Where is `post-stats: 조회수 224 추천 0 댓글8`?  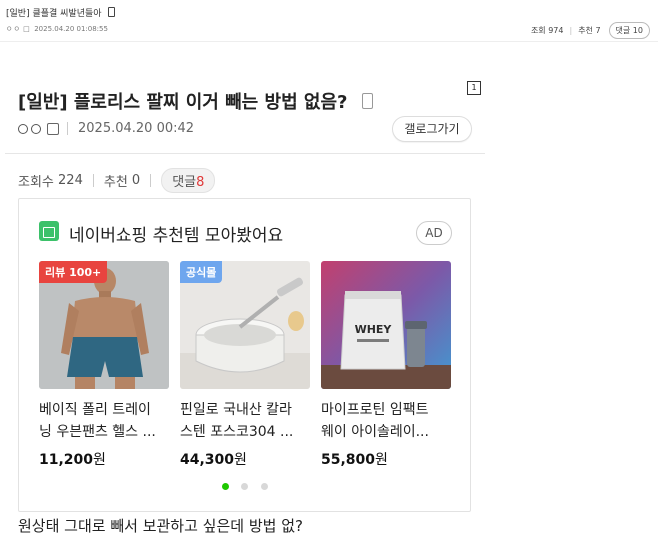
post-stats: 조회수 224 추천 0 댓글8 is located at coordinates (117, 180).